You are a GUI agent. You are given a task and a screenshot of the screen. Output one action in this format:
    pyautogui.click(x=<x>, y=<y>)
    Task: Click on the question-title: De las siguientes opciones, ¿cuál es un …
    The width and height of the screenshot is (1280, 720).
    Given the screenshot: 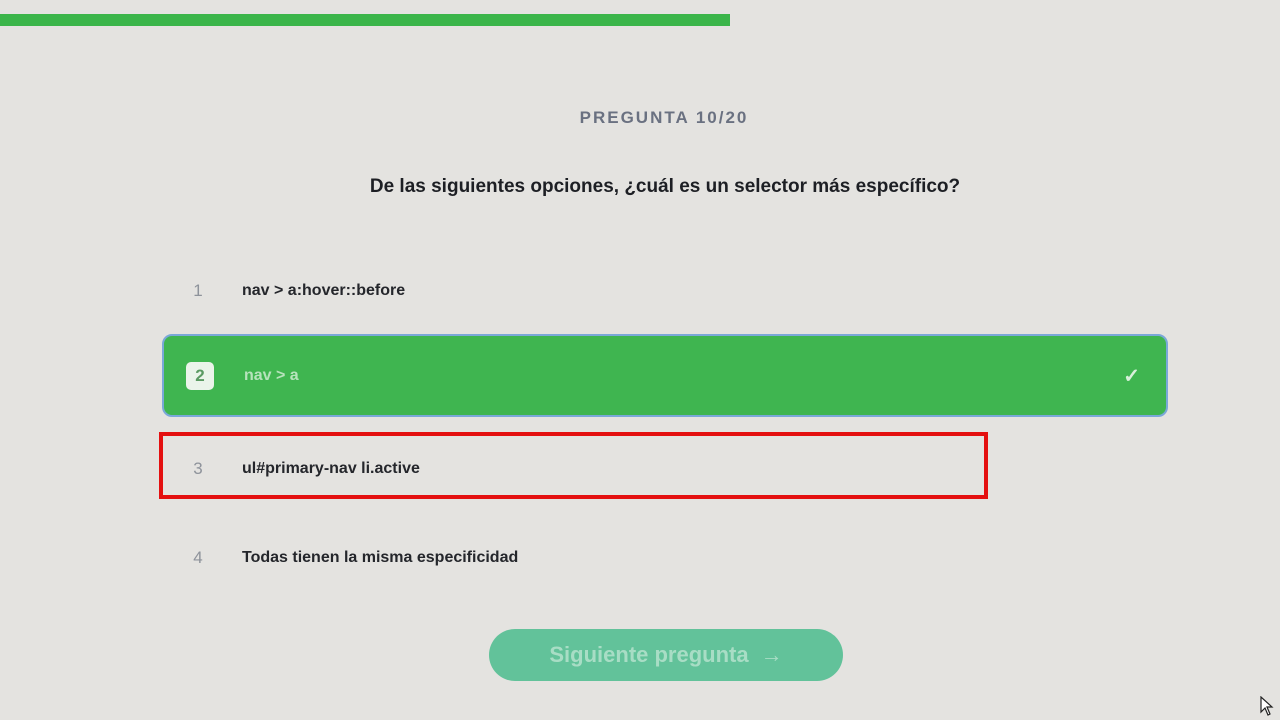 What is the action you would take?
    pyautogui.click(x=665, y=186)
    